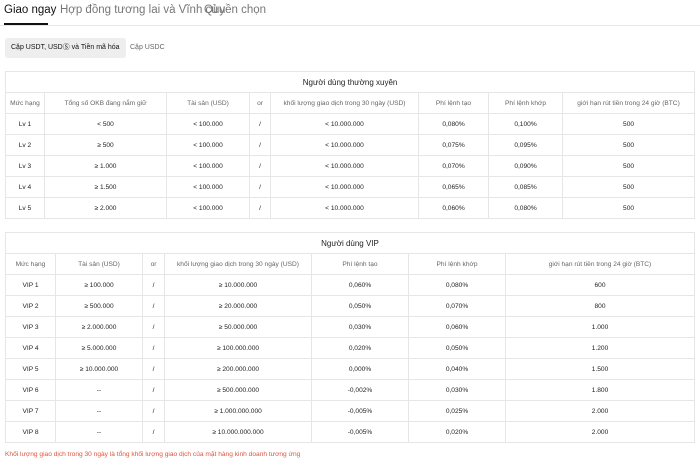 The width and height of the screenshot is (700, 462). Describe the element at coordinates (105, 124) in the screenshot. I see `table-cell: < 500` at that location.